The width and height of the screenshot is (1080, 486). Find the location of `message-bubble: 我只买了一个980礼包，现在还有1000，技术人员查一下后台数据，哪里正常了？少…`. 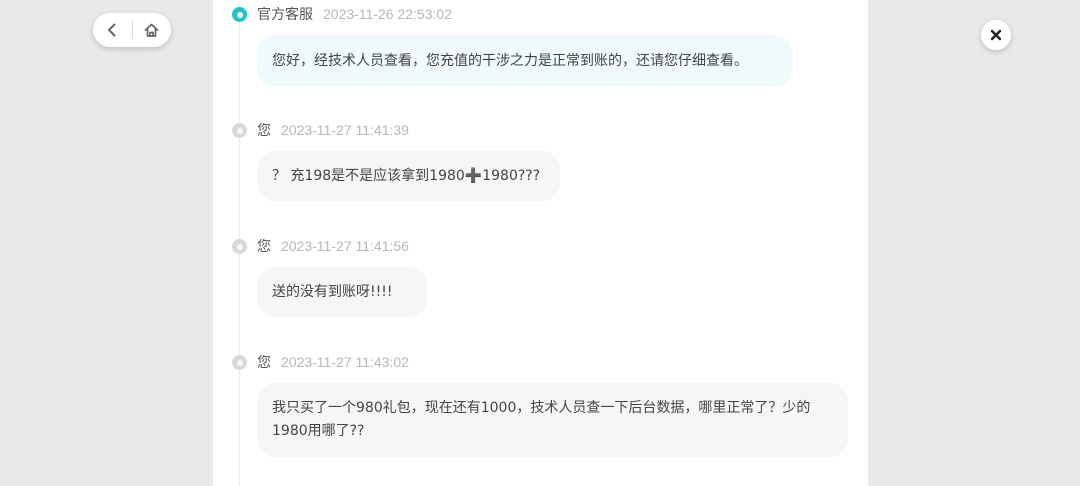

message-bubble: 我只买了一个980礼包，现在还有1000，技术人员查一下后台数据，哪里正常了？少… is located at coordinates (552, 420).